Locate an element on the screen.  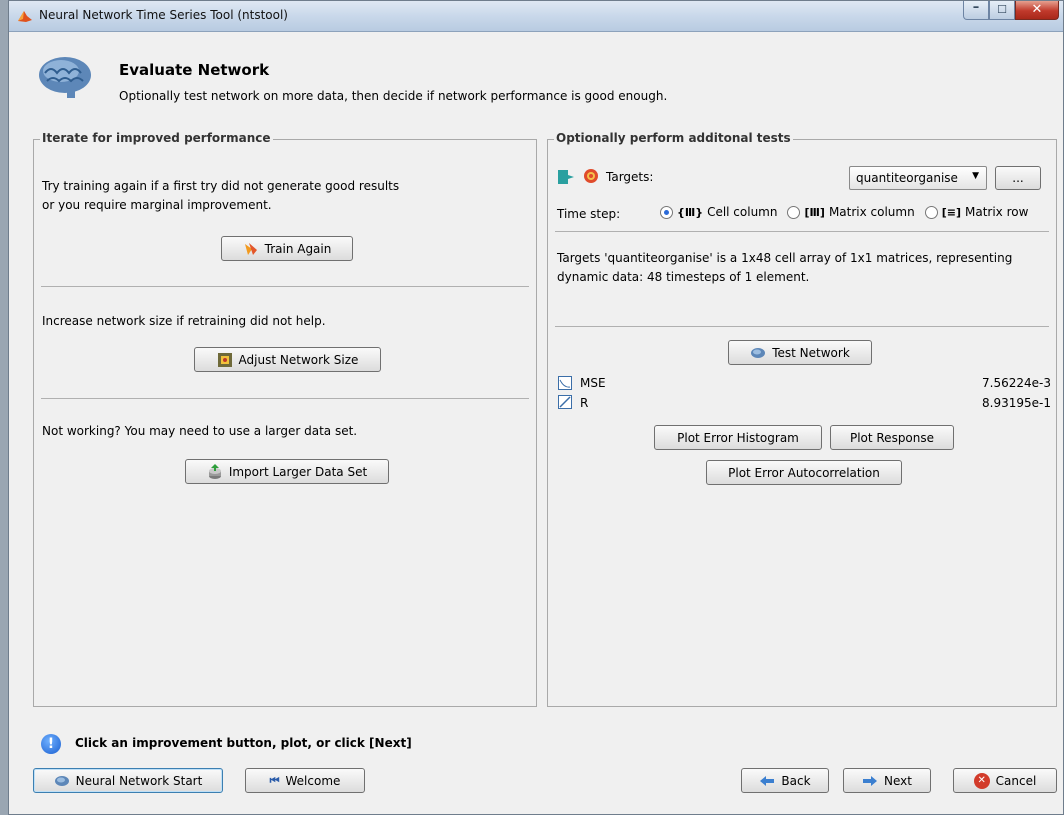
window-controls: – ☐ ✕ is located at coordinates (1011, 10).